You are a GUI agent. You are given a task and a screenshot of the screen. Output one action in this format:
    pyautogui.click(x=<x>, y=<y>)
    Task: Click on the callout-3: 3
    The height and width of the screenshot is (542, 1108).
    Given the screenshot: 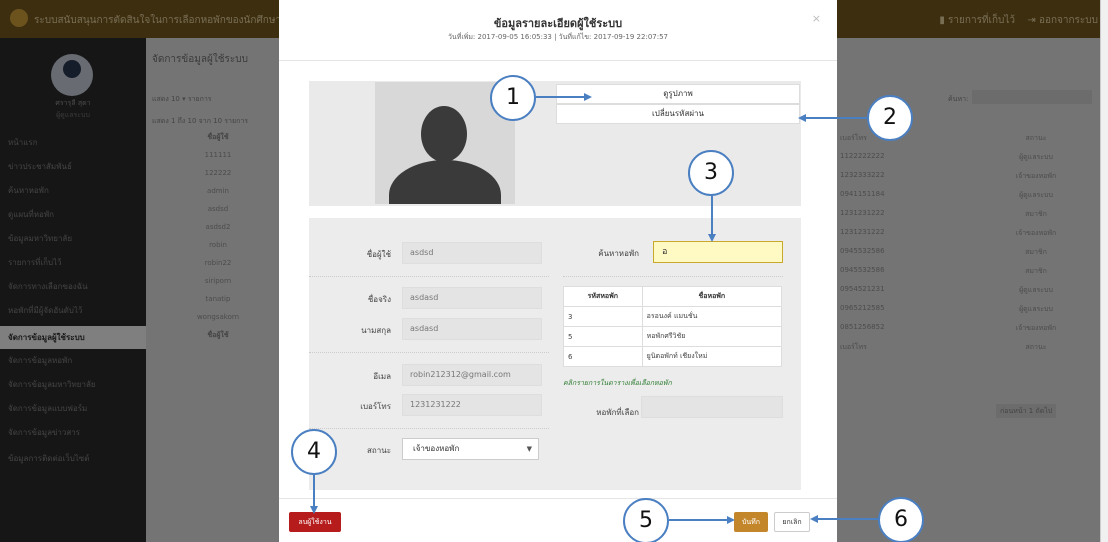 What is the action you would take?
    pyautogui.click(x=711, y=173)
    